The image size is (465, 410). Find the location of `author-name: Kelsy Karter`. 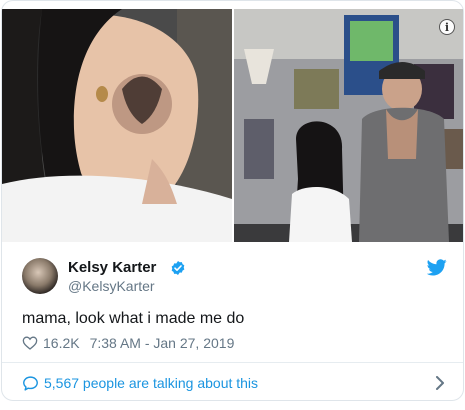

author-name: Kelsy Karter is located at coordinates (112, 267).